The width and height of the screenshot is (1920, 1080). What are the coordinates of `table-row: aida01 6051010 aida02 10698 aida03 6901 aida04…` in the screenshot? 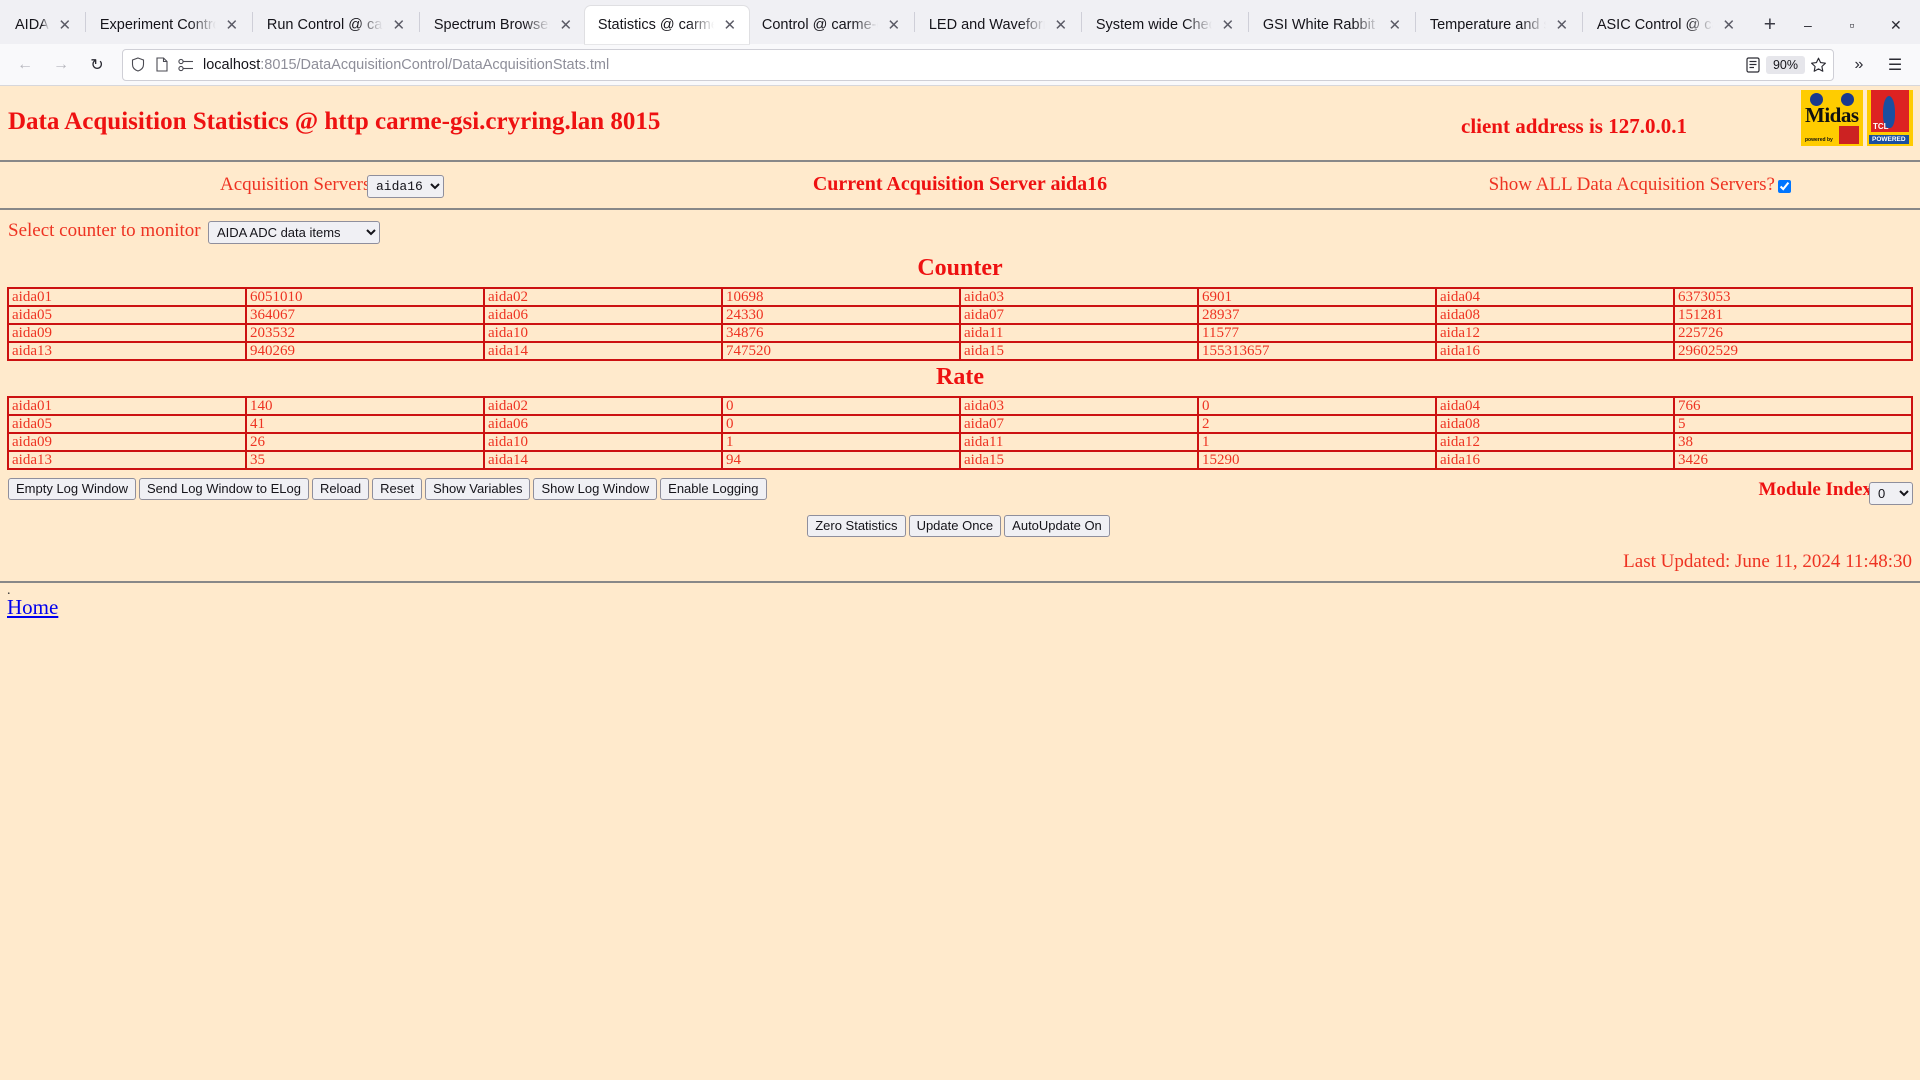 It's located at (960, 297).